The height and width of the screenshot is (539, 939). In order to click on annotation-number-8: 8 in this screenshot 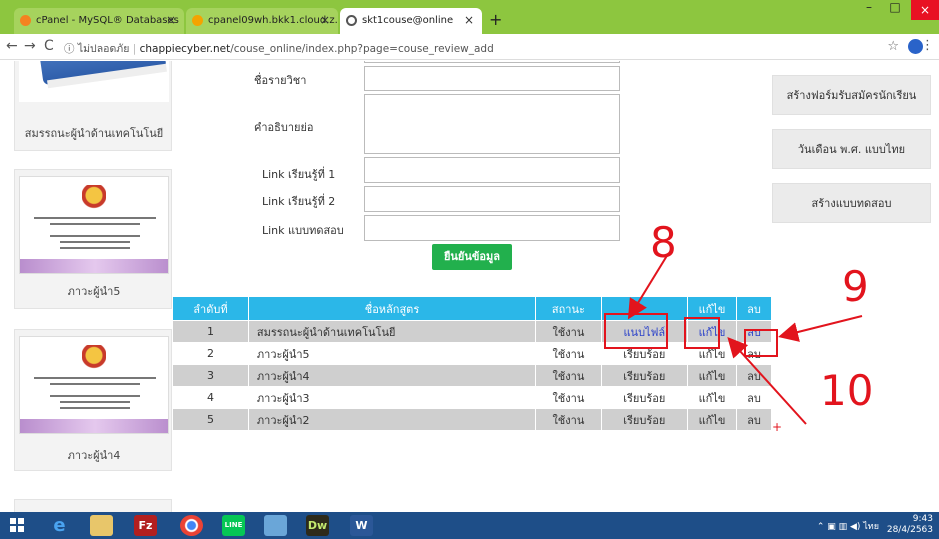, I will do `click(663, 242)`.